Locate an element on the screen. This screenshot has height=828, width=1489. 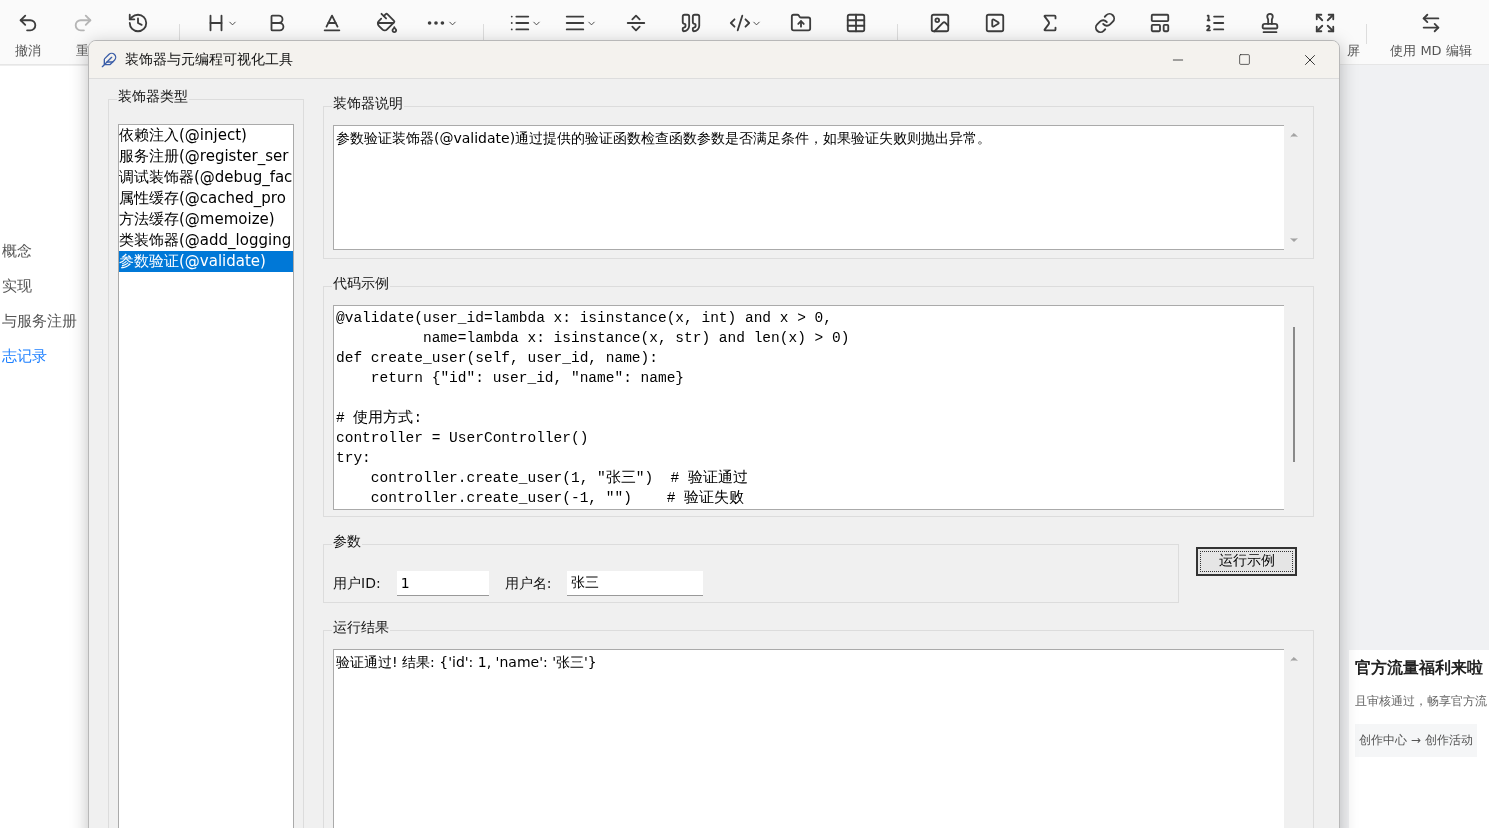
image-icon is located at coordinates (939, 23).